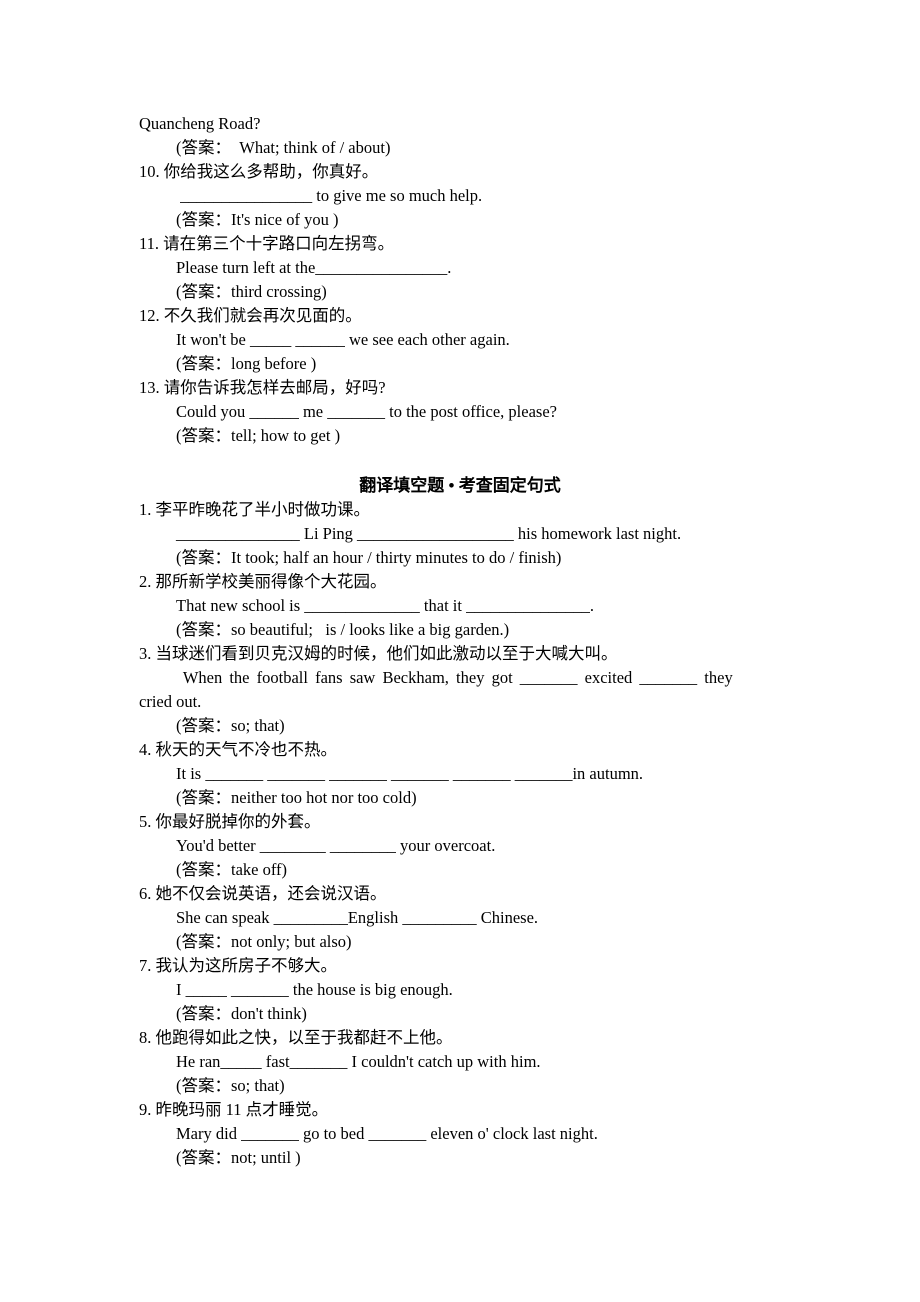  What do you see at coordinates (263, 509) in the screenshot?
I see `prompt-text: 李平昨晚花了半小时做功课。` at bounding box center [263, 509].